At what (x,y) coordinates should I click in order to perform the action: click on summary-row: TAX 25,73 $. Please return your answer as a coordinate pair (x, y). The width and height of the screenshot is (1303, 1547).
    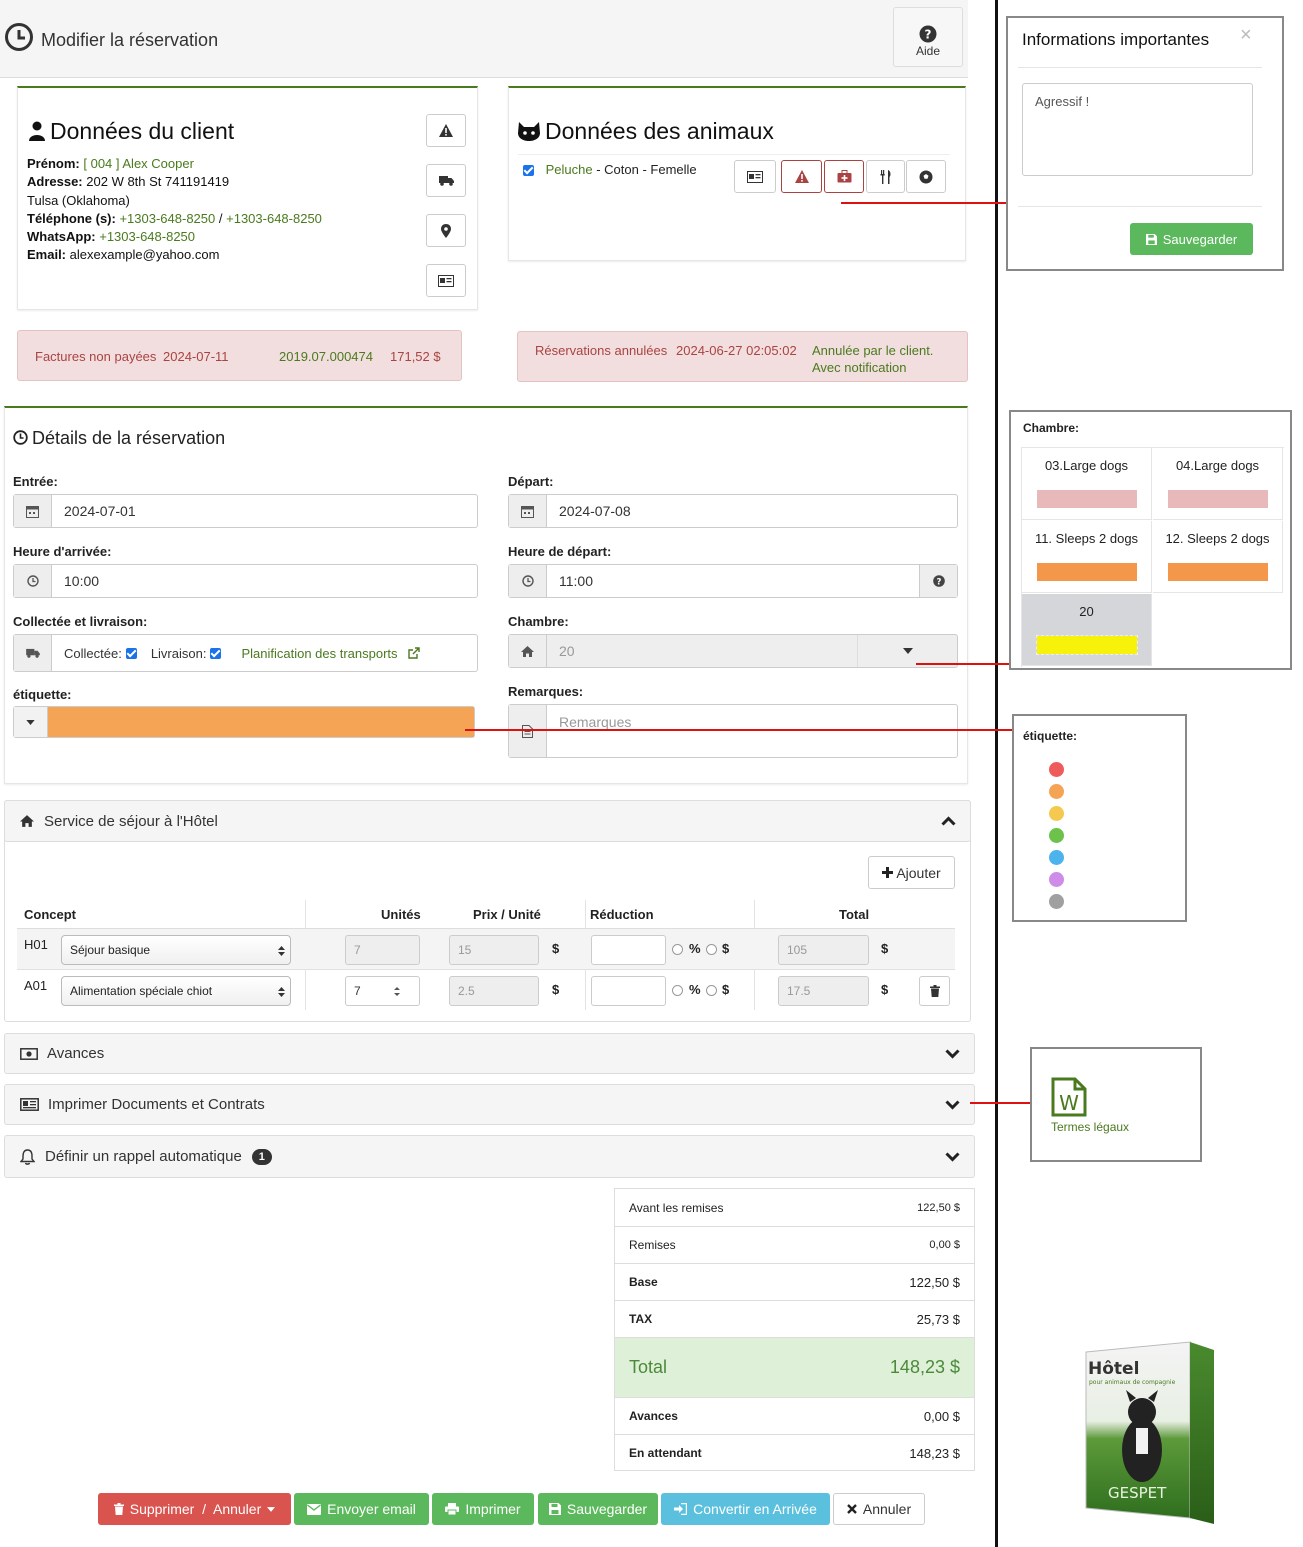
    Looking at the image, I should click on (794, 1318).